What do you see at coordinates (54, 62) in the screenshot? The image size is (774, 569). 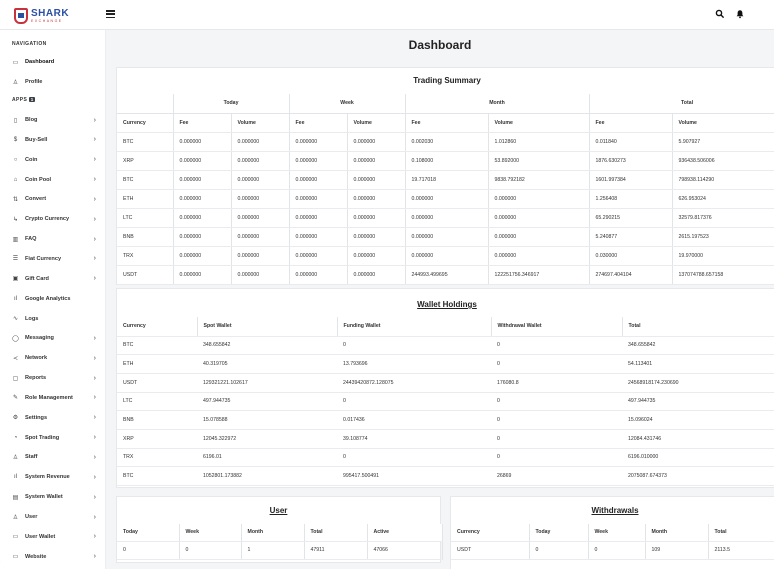 I see `sidebar-item-dashboard: ▭ Dashboard` at bounding box center [54, 62].